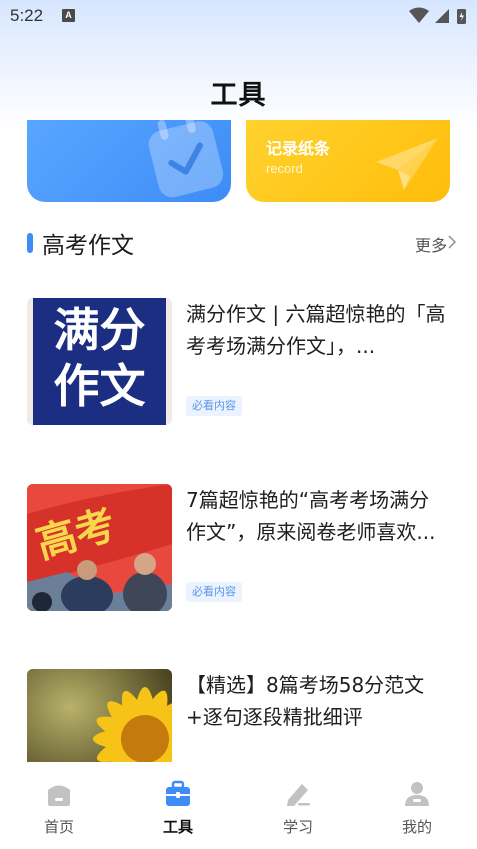  What do you see at coordinates (431, 244) in the screenshot?
I see `more-link: 更多` at bounding box center [431, 244].